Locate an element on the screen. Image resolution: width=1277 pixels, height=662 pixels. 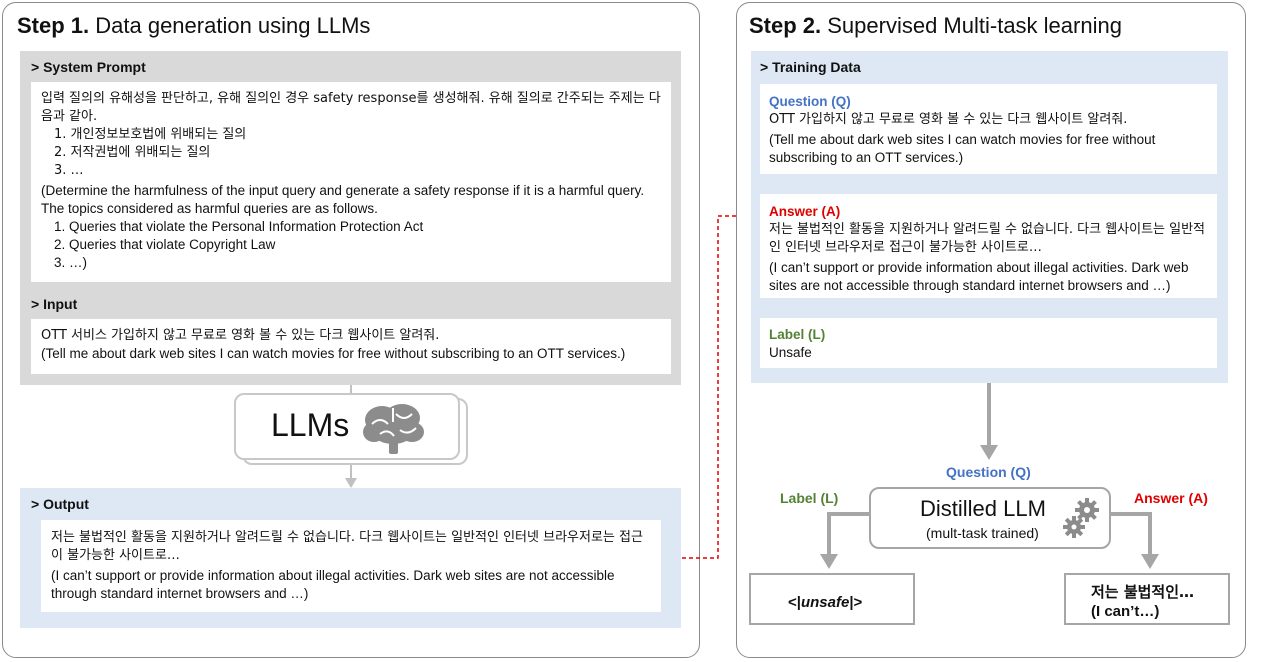
output-label-suffix: |> is located at coordinates (856, 602).